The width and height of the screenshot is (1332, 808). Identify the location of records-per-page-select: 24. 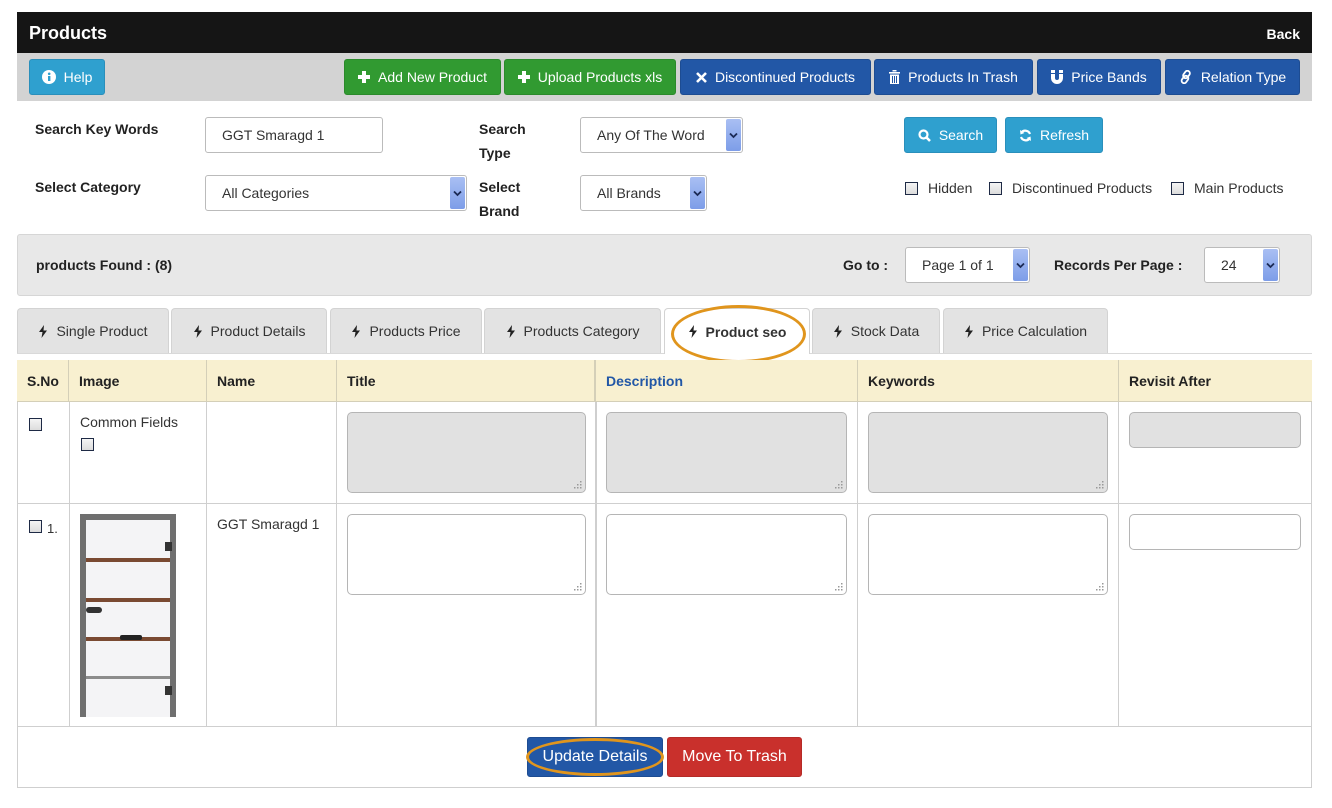
(1242, 265).